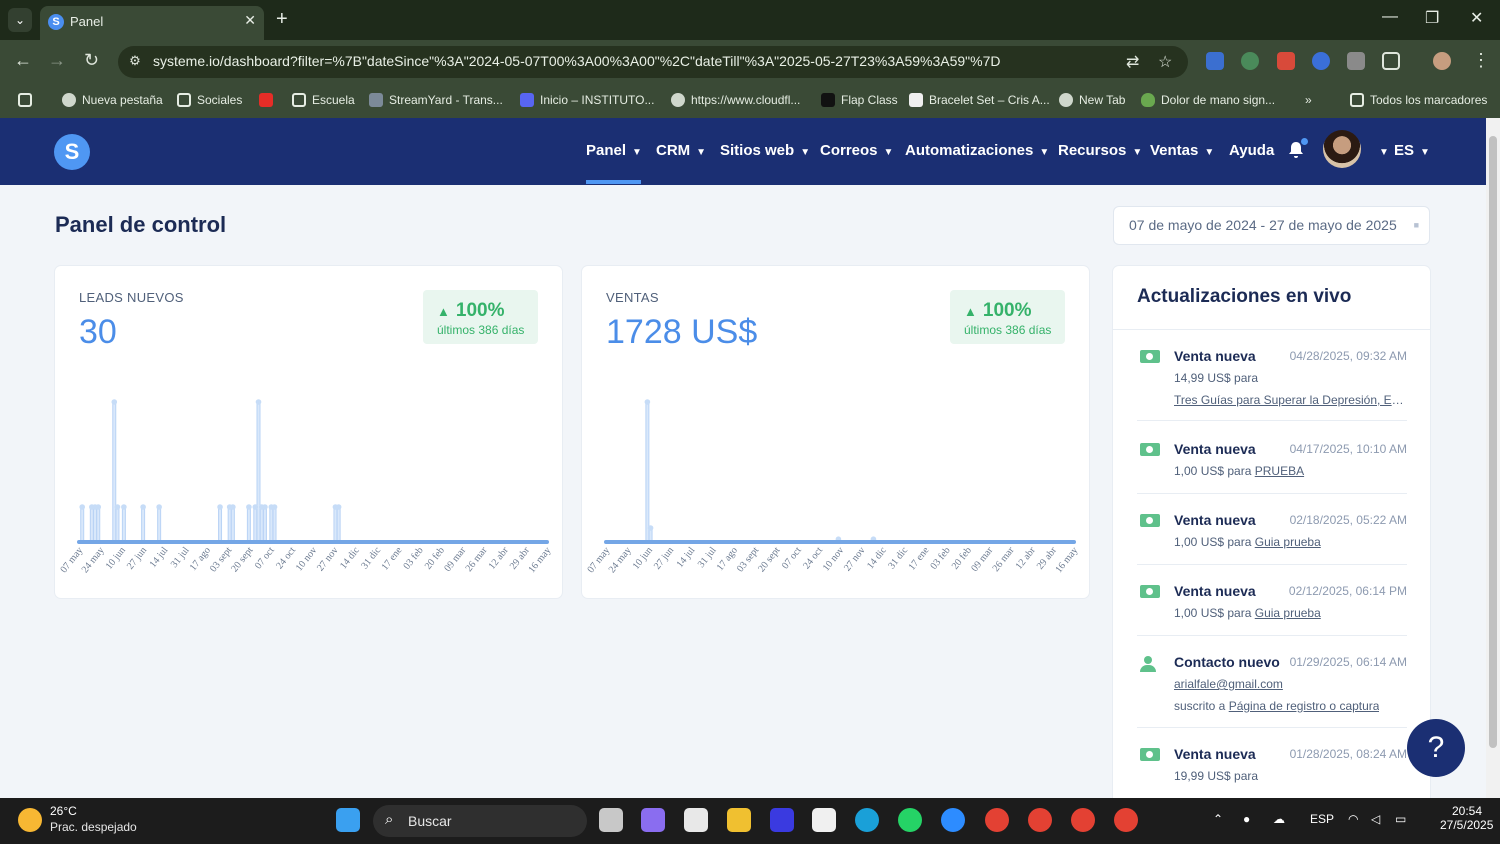 The width and height of the screenshot is (1500, 844). Describe the element at coordinates (23, 60) in the screenshot. I see `back-icon: ←` at that location.